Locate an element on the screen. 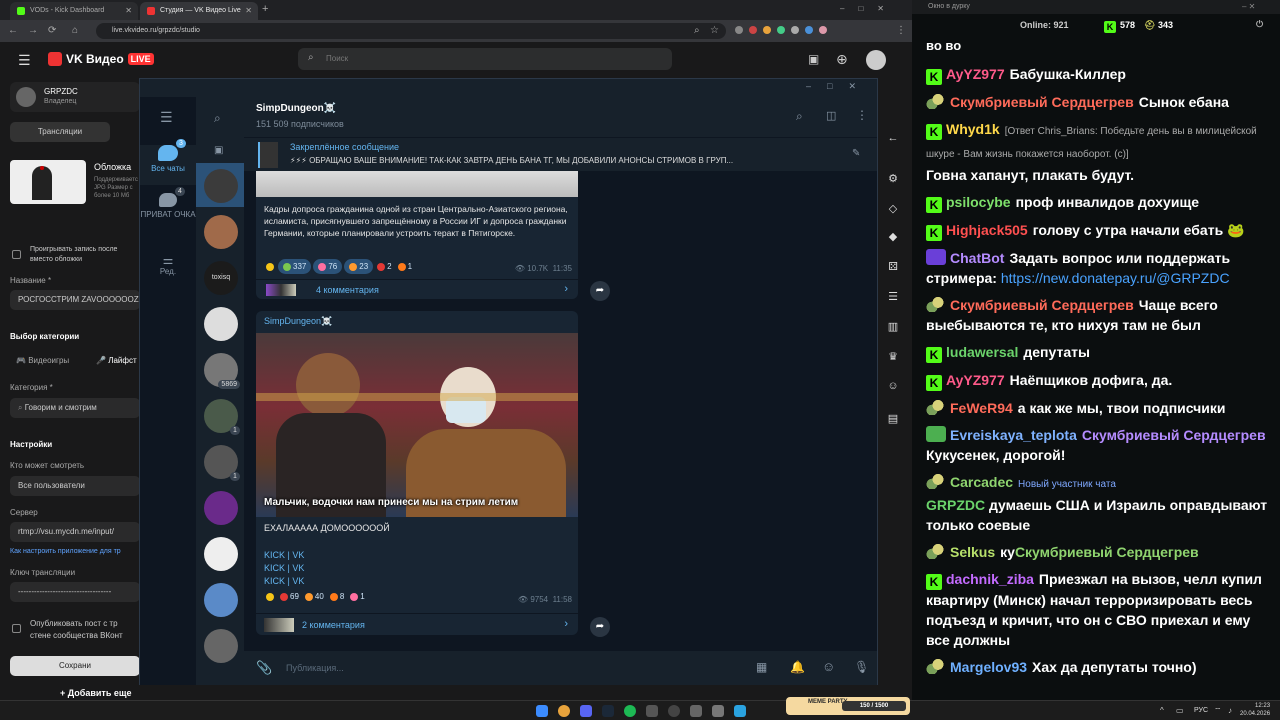 Image resolution: width=1280 pixels, height=720 pixels. search-input: ⌕ Поиск is located at coordinates (485, 59).